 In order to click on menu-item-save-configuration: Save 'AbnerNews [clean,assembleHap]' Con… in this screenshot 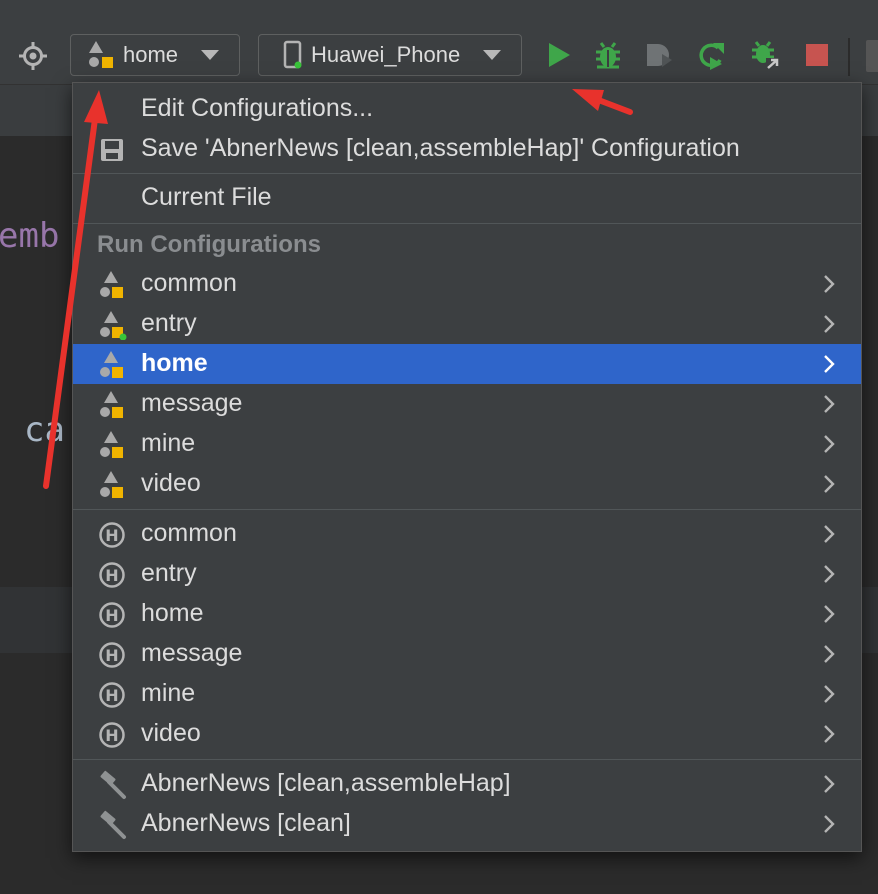, I will do `click(467, 149)`.